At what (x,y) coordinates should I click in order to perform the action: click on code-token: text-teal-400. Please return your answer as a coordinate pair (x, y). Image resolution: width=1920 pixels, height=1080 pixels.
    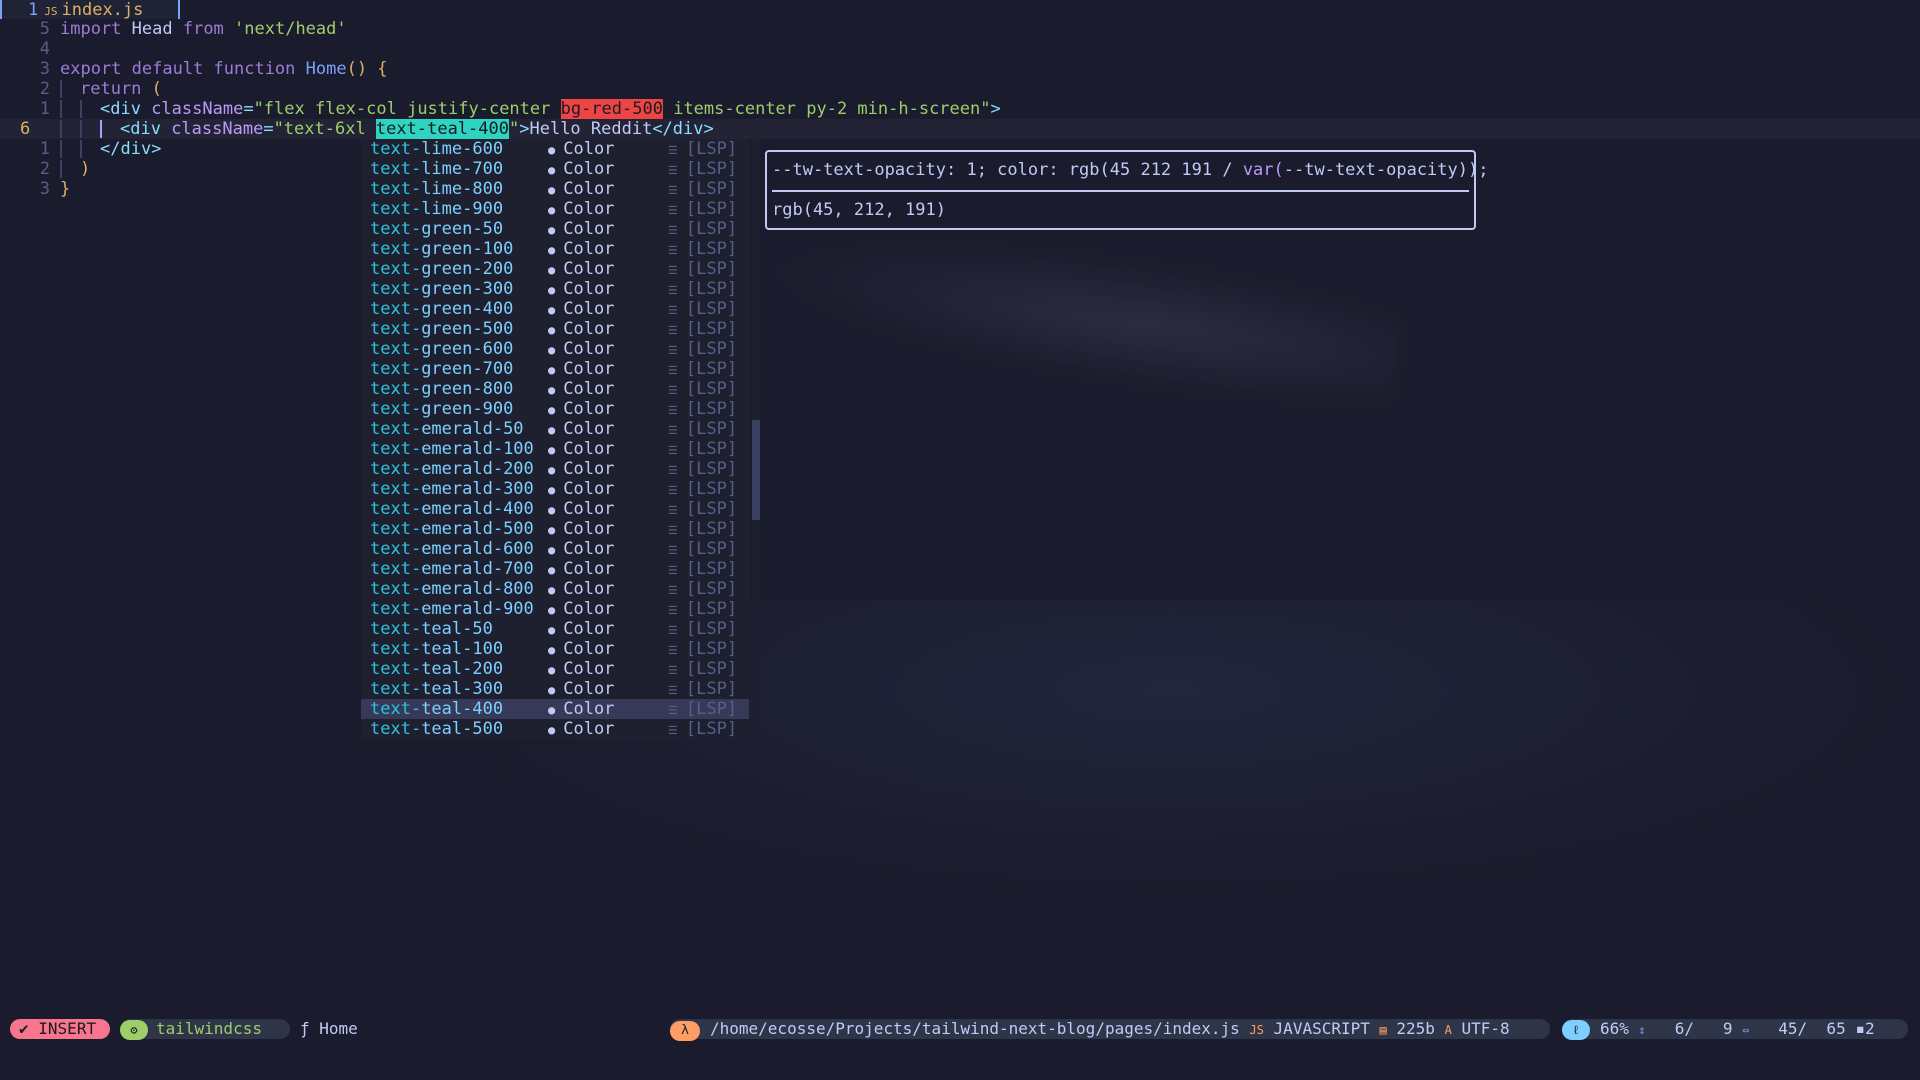
    Looking at the image, I should click on (442, 129).